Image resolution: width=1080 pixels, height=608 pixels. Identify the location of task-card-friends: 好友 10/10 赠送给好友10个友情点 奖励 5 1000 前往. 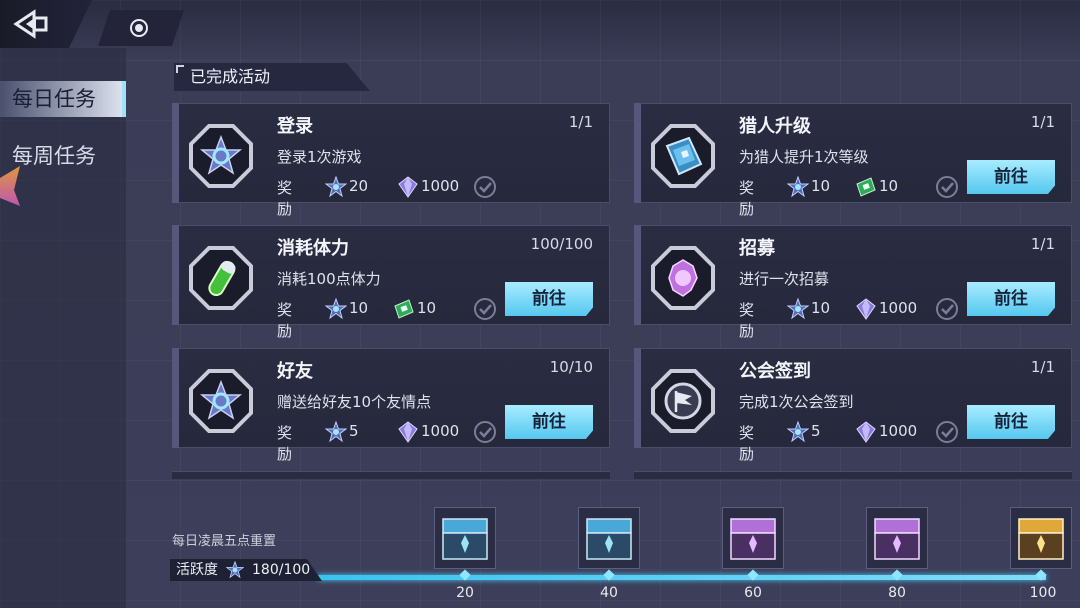
(391, 405).